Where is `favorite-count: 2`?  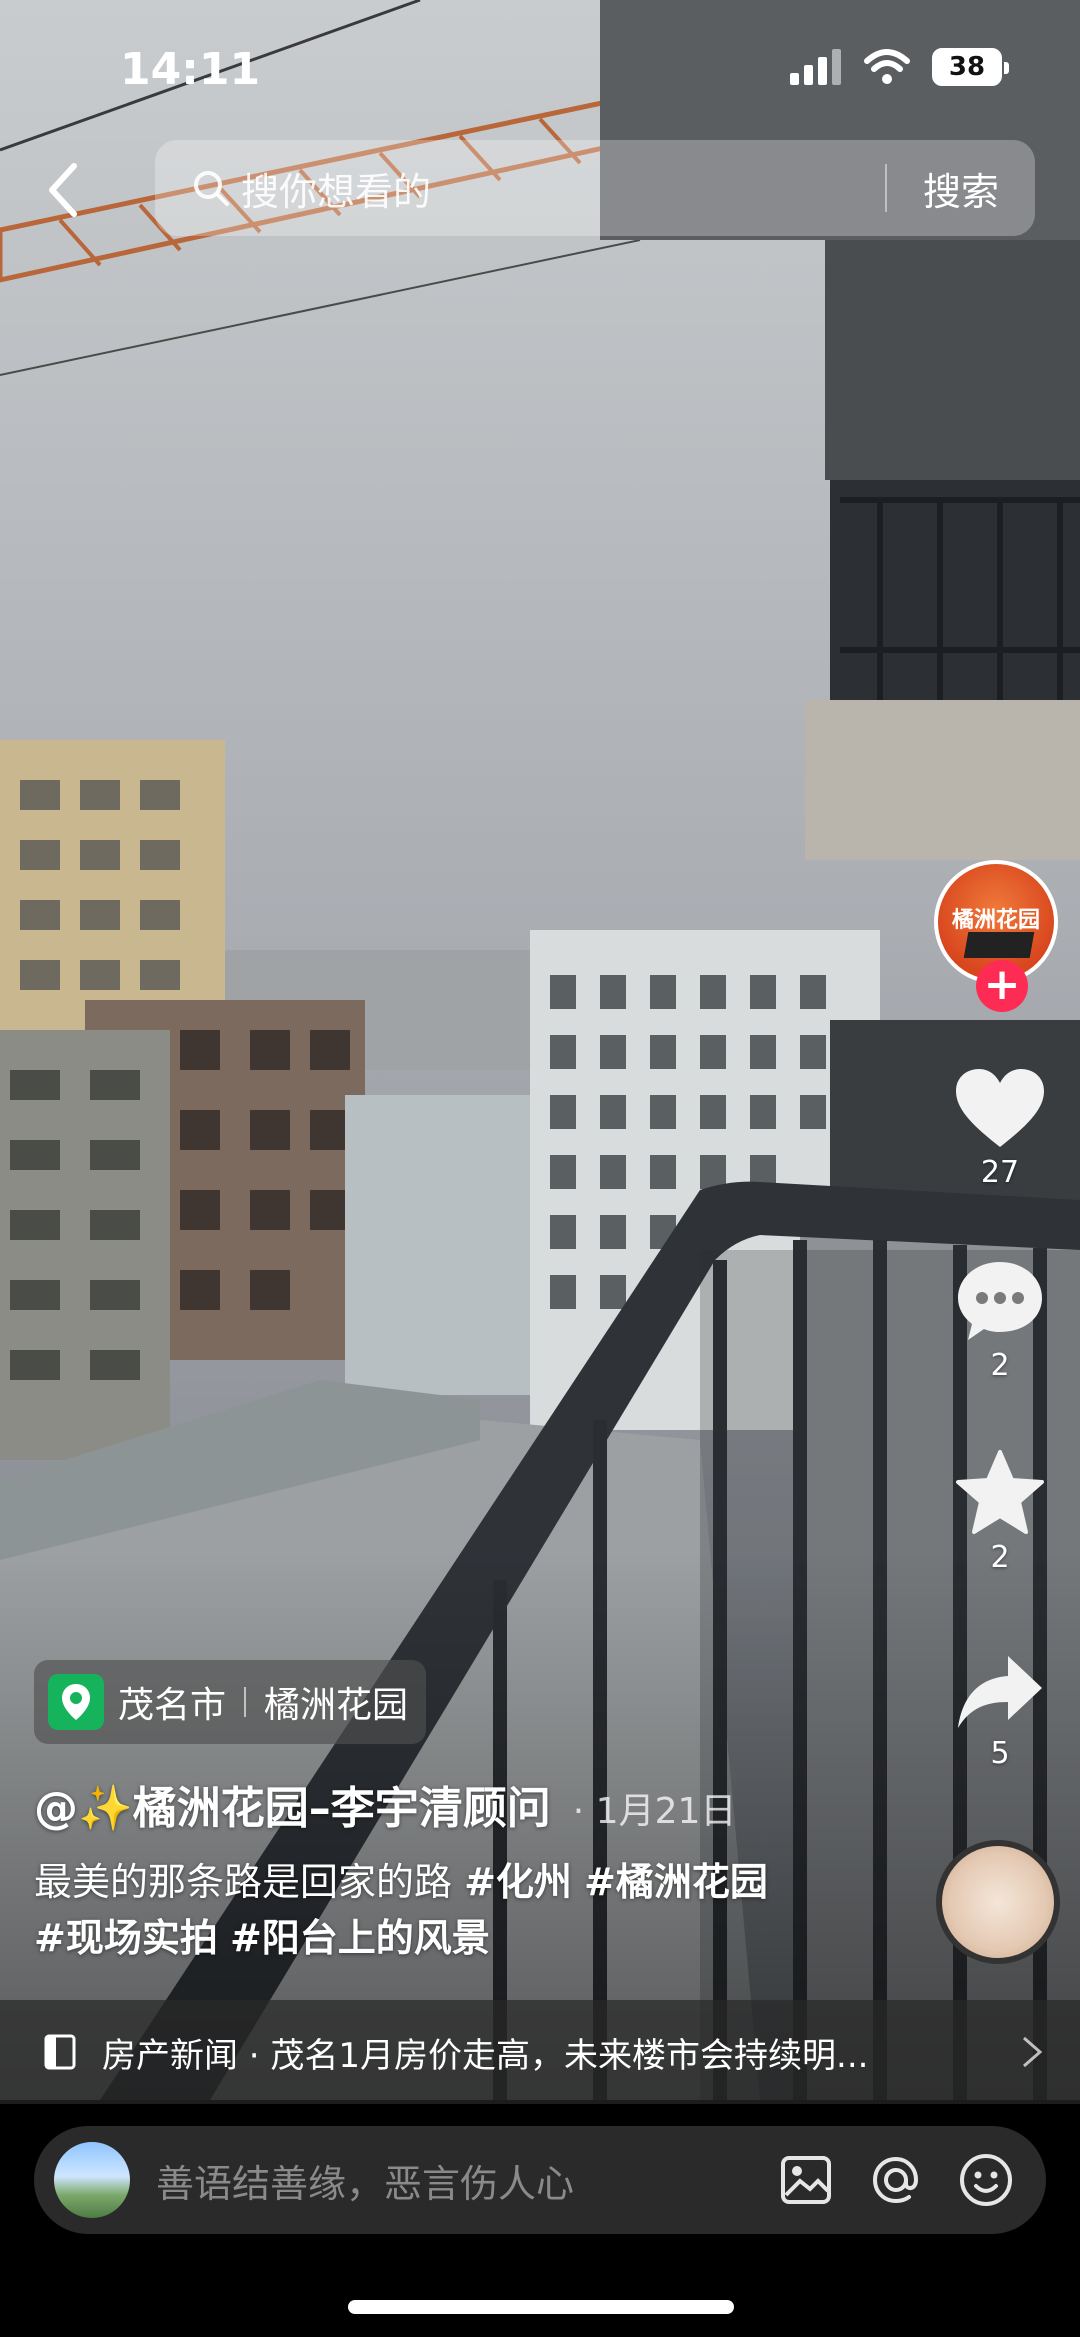 favorite-count: 2 is located at coordinates (1000, 1557).